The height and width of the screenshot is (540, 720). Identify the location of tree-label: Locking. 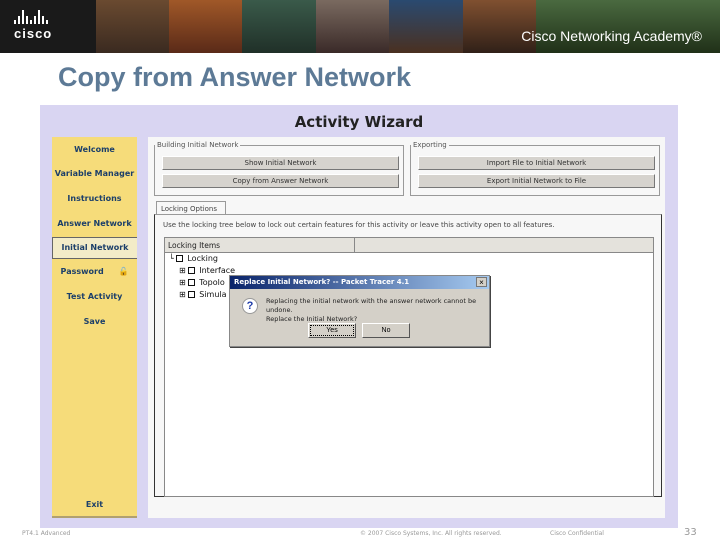
(202, 258).